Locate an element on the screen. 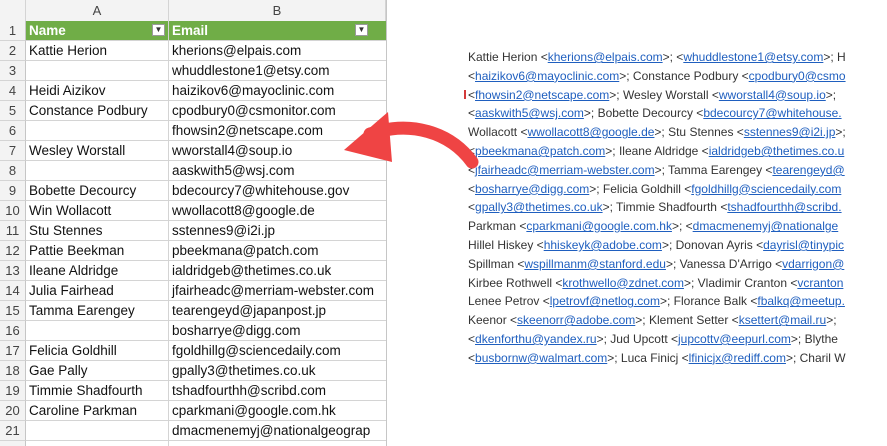 The width and height of the screenshot is (887, 446). name-header-cell: Name ▼ is located at coordinates (97, 30).